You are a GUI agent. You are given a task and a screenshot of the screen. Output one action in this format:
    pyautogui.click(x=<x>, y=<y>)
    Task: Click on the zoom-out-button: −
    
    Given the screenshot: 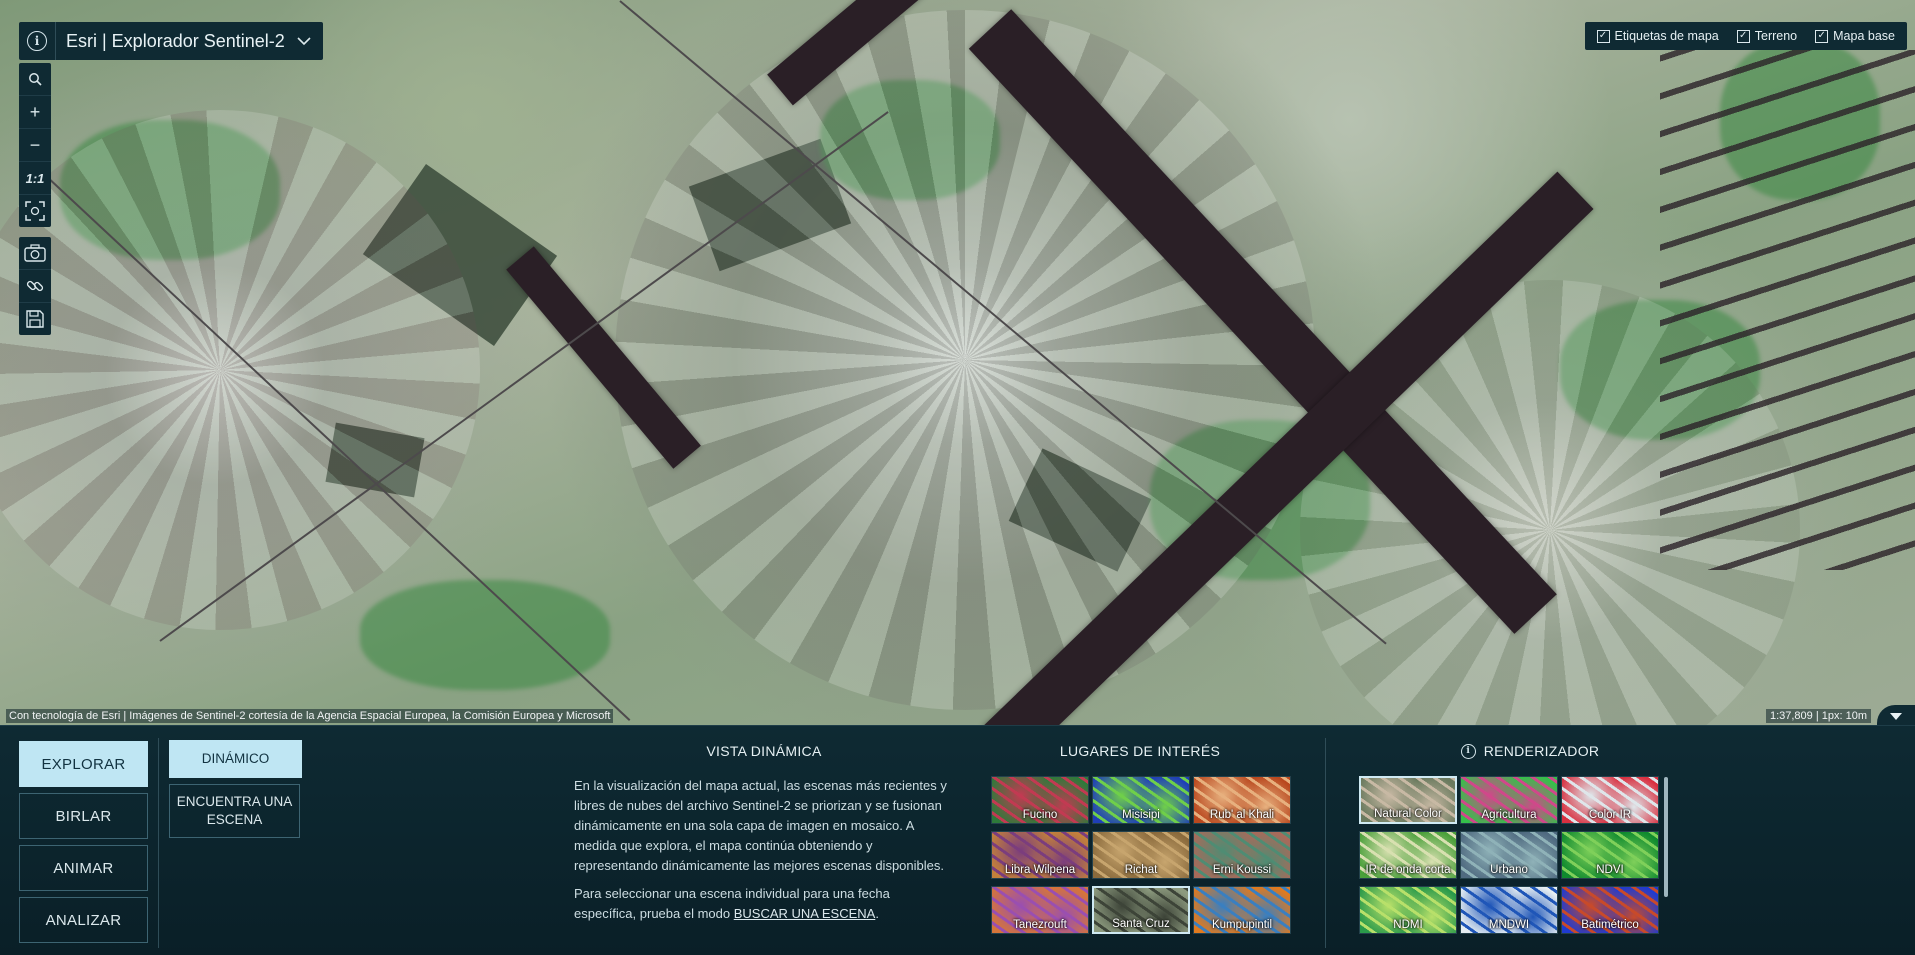 What is the action you would take?
    pyautogui.click(x=35, y=145)
    